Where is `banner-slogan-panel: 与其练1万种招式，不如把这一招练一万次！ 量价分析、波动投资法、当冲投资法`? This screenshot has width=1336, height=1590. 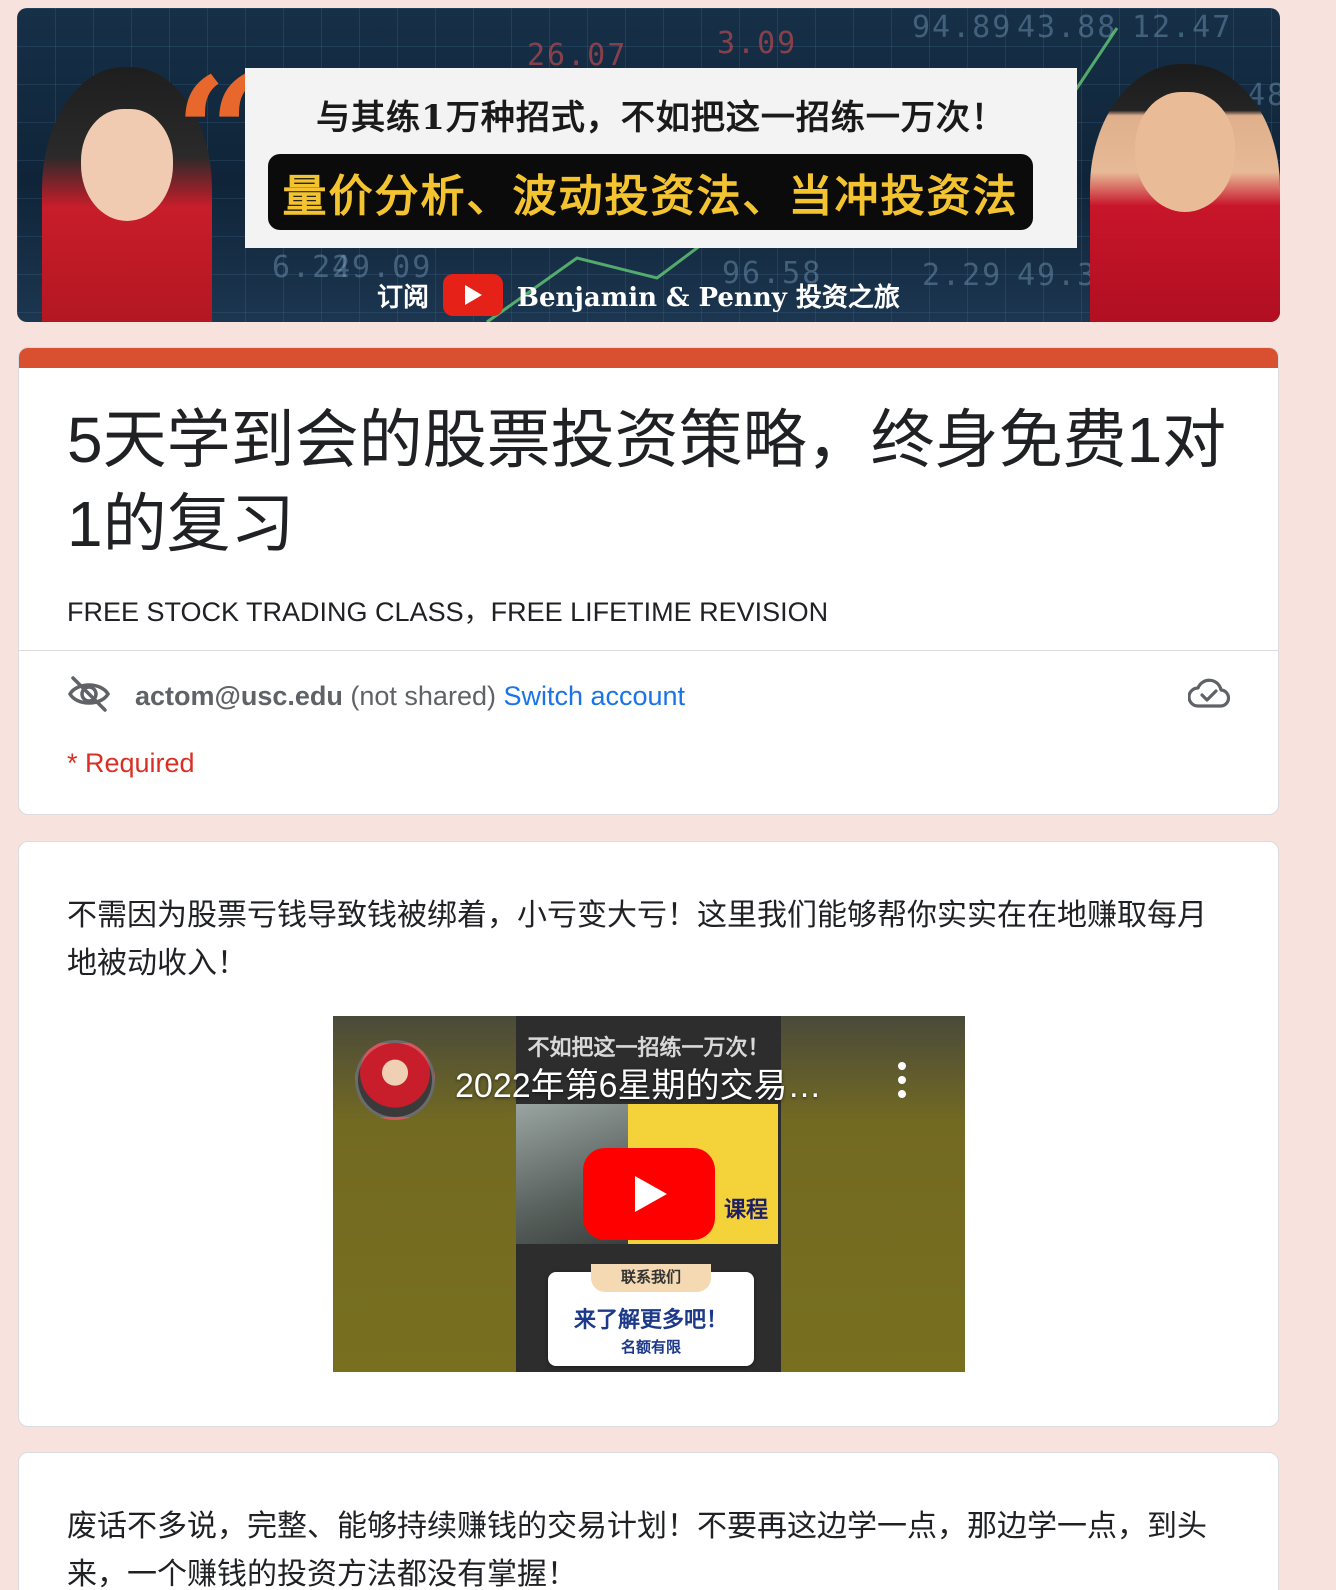 banner-slogan-panel: 与其练1万种招式，不如把这一招练一万次！ 量价分析、波动投资法、当冲投资法 is located at coordinates (661, 158).